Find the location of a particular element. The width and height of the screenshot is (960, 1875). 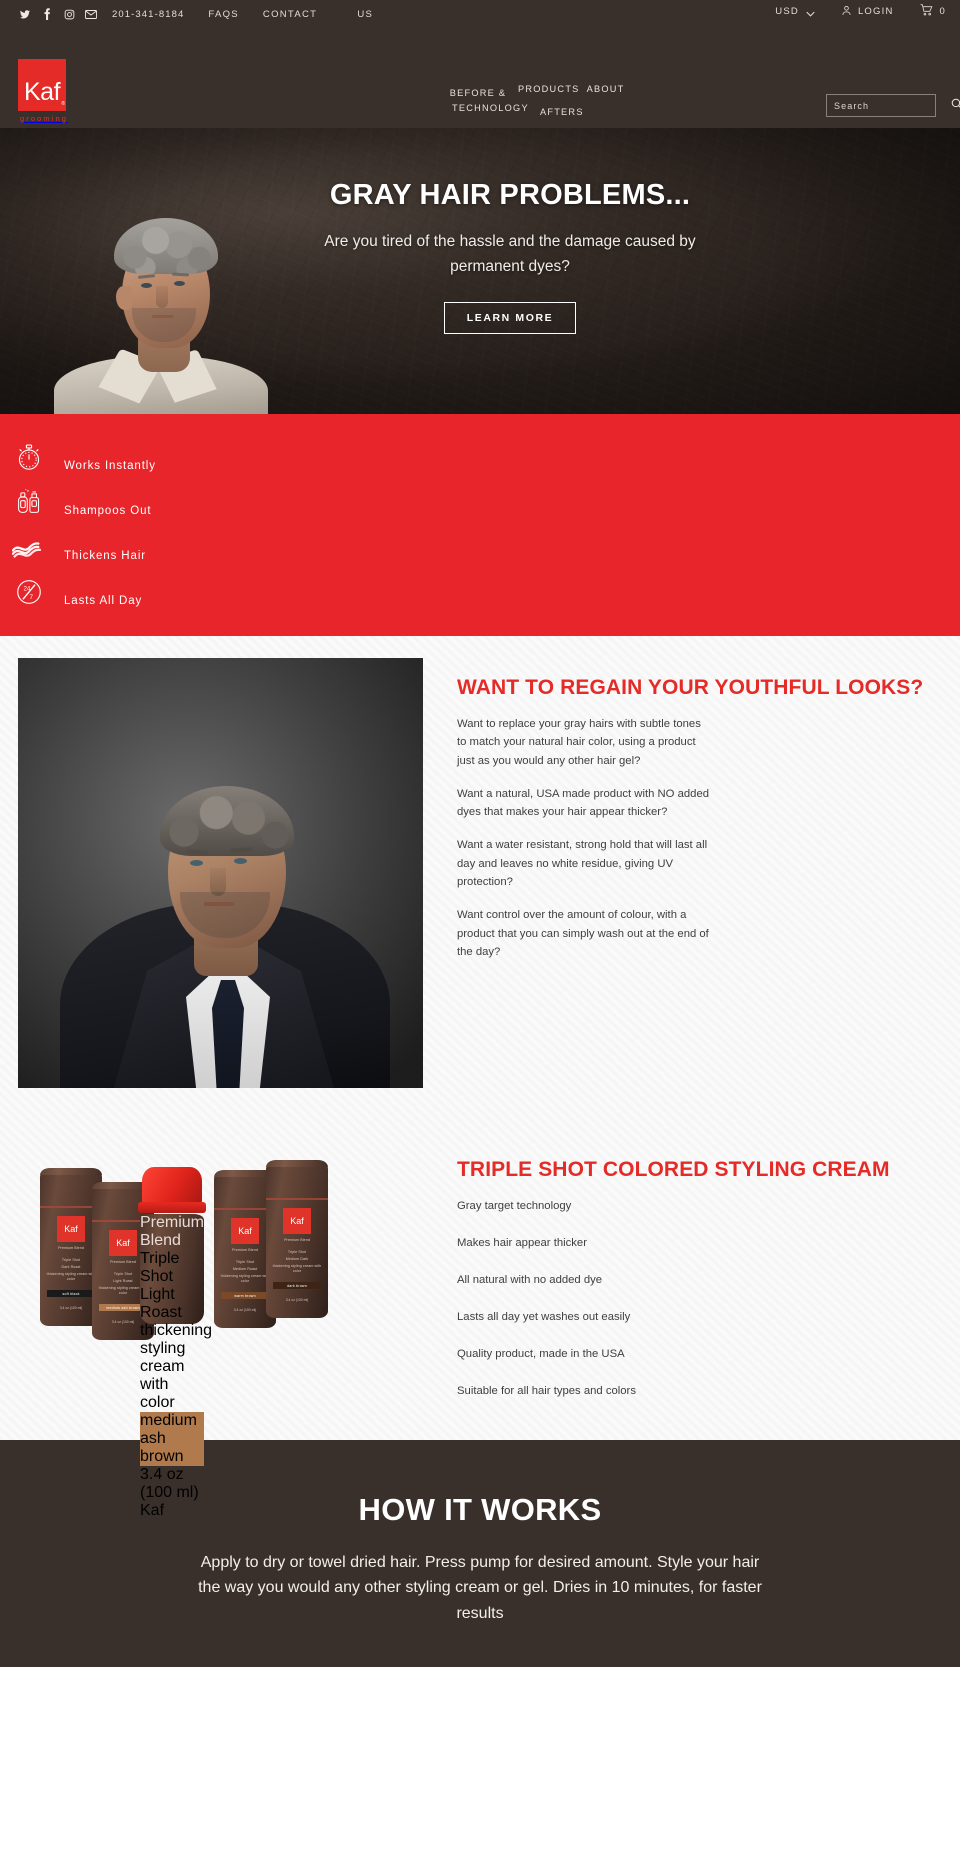

tripleshot-bullet: Lasts all day yet washes out easily is located at coordinates (544, 1316).